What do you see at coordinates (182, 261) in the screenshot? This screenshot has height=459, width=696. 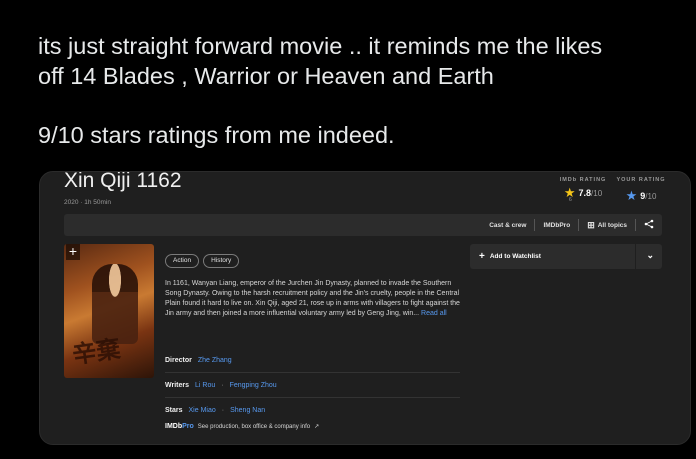 I see `genre-tag: Action` at bounding box center [182, 261].